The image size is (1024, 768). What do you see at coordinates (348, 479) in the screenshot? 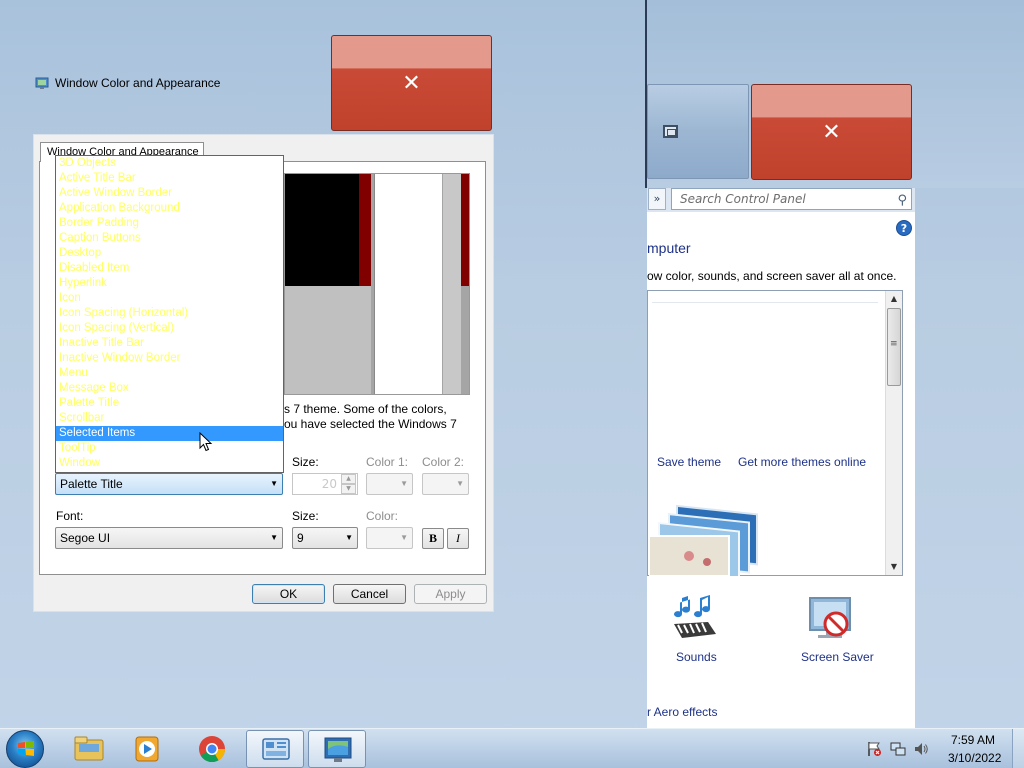
I see `spin-up-icon: ▲` at bounding box center [348, 479].